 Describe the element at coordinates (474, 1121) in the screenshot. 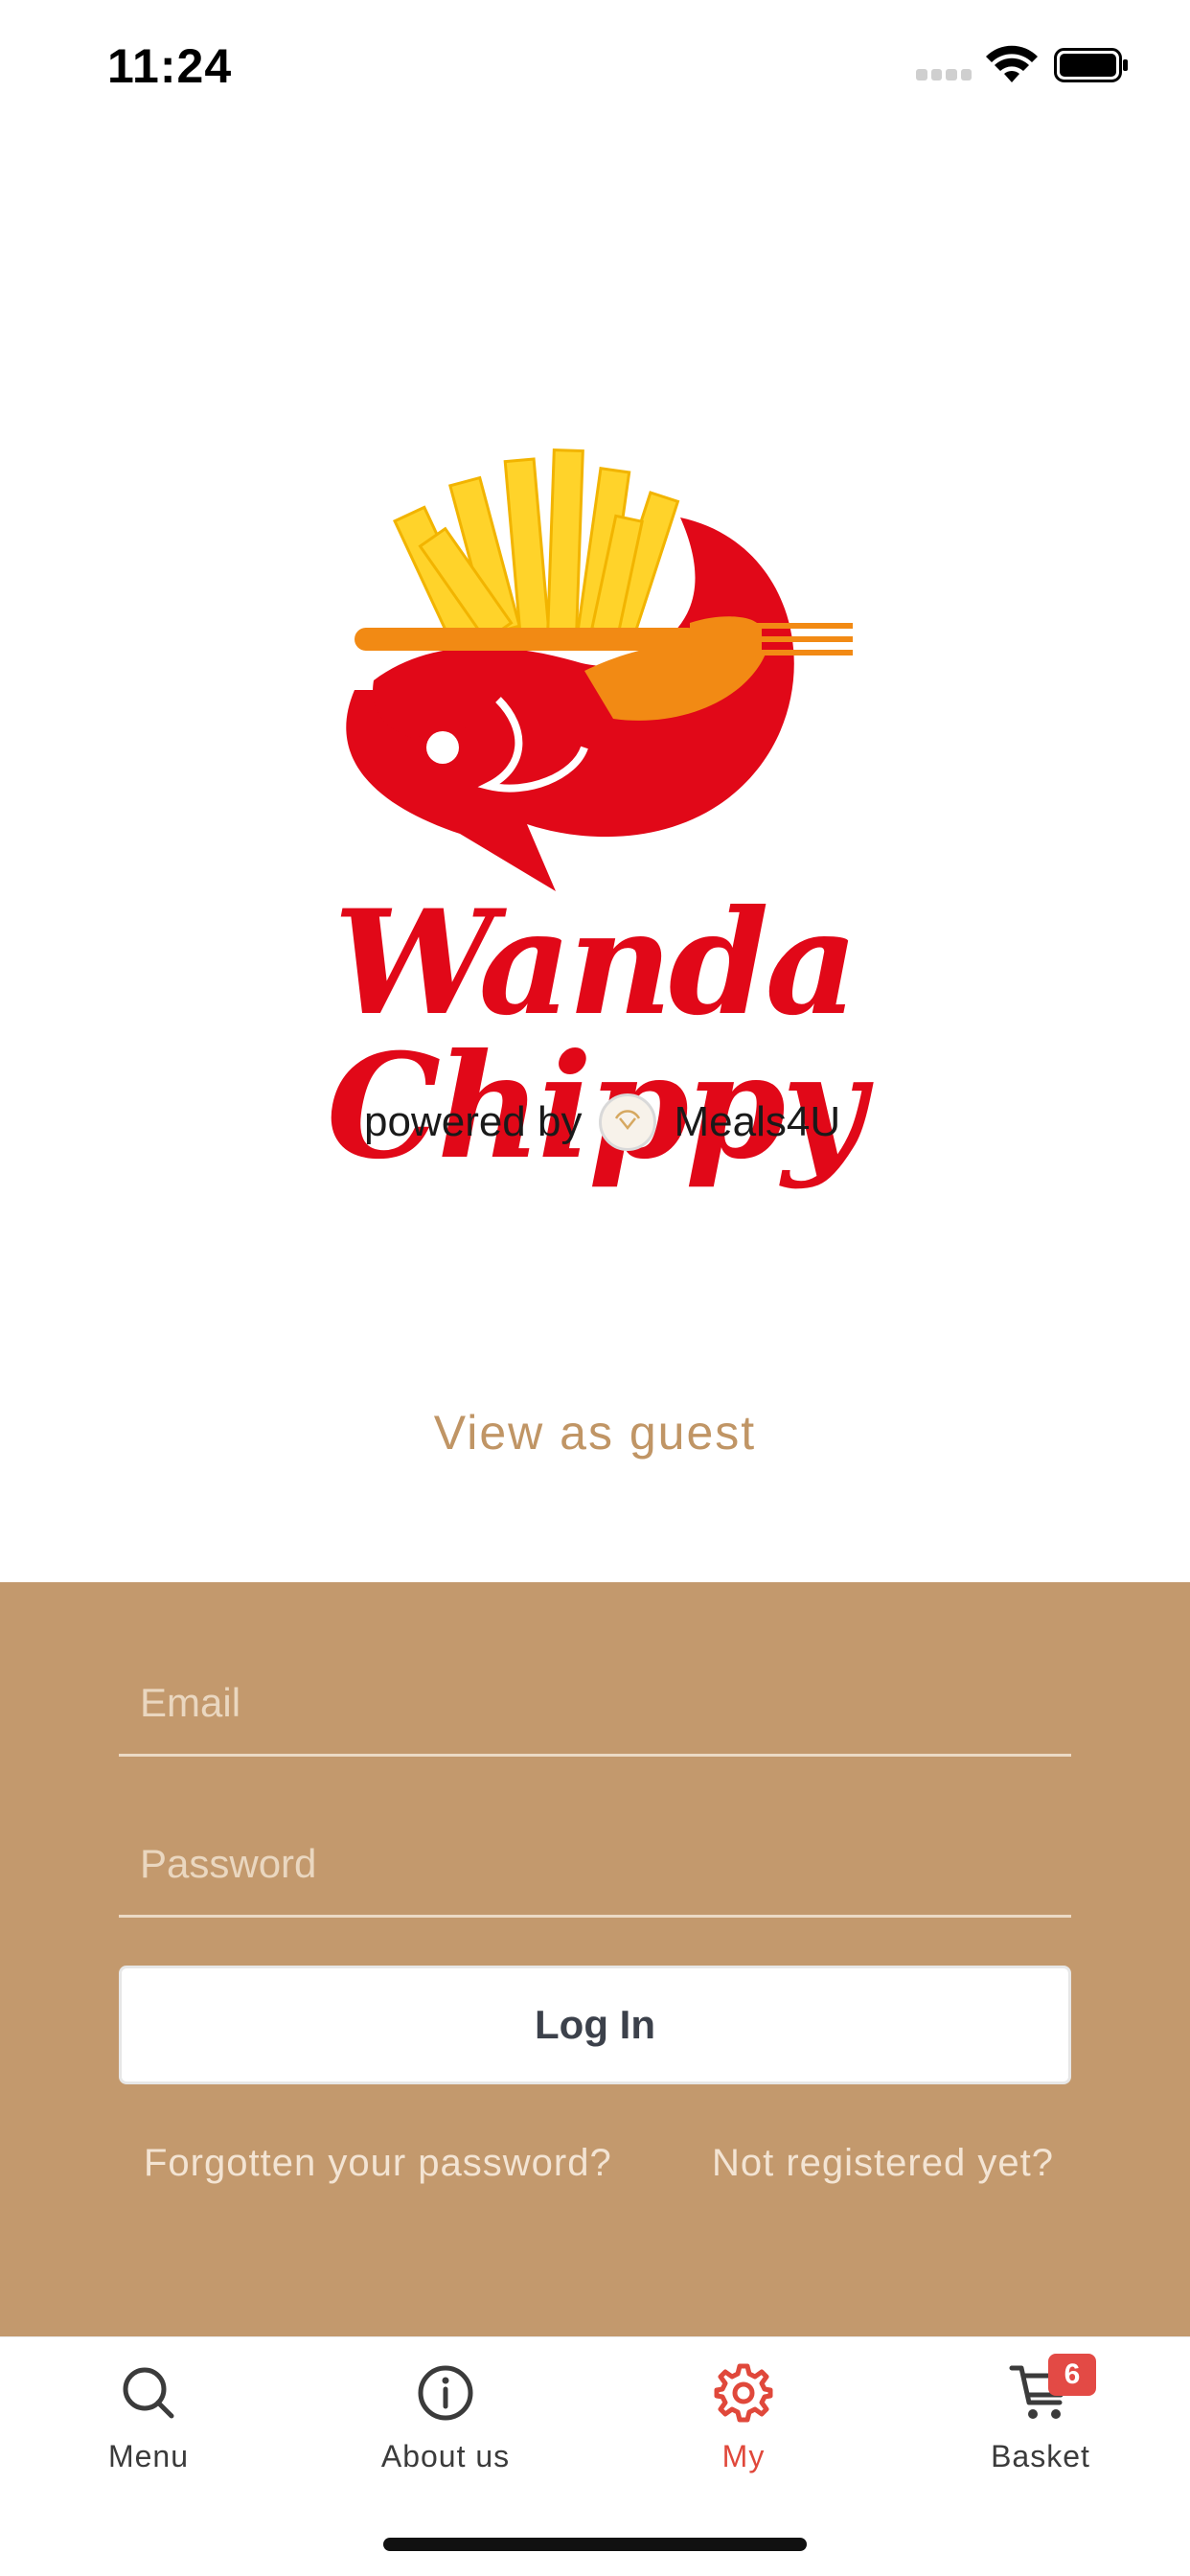

I see `powered-by-label: powered by` at that location.